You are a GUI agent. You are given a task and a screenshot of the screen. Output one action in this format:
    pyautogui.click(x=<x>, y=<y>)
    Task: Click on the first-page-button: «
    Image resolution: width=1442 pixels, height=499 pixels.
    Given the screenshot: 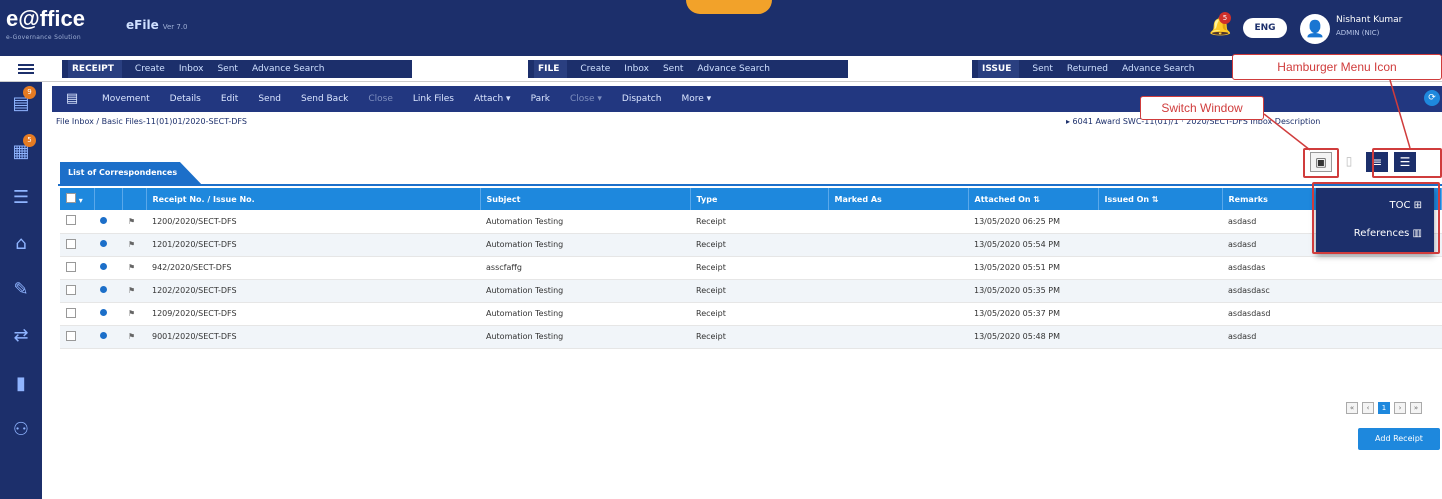 What is the action you would take?
    pyautogui.click(x=1352, y=408)
    